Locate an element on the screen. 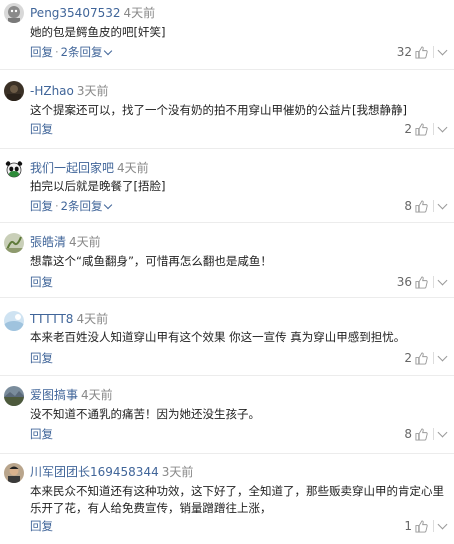 This screenshot has height=544, width=454. comment-header: -HZhao 3天前 is located at coordinates (69, 91).